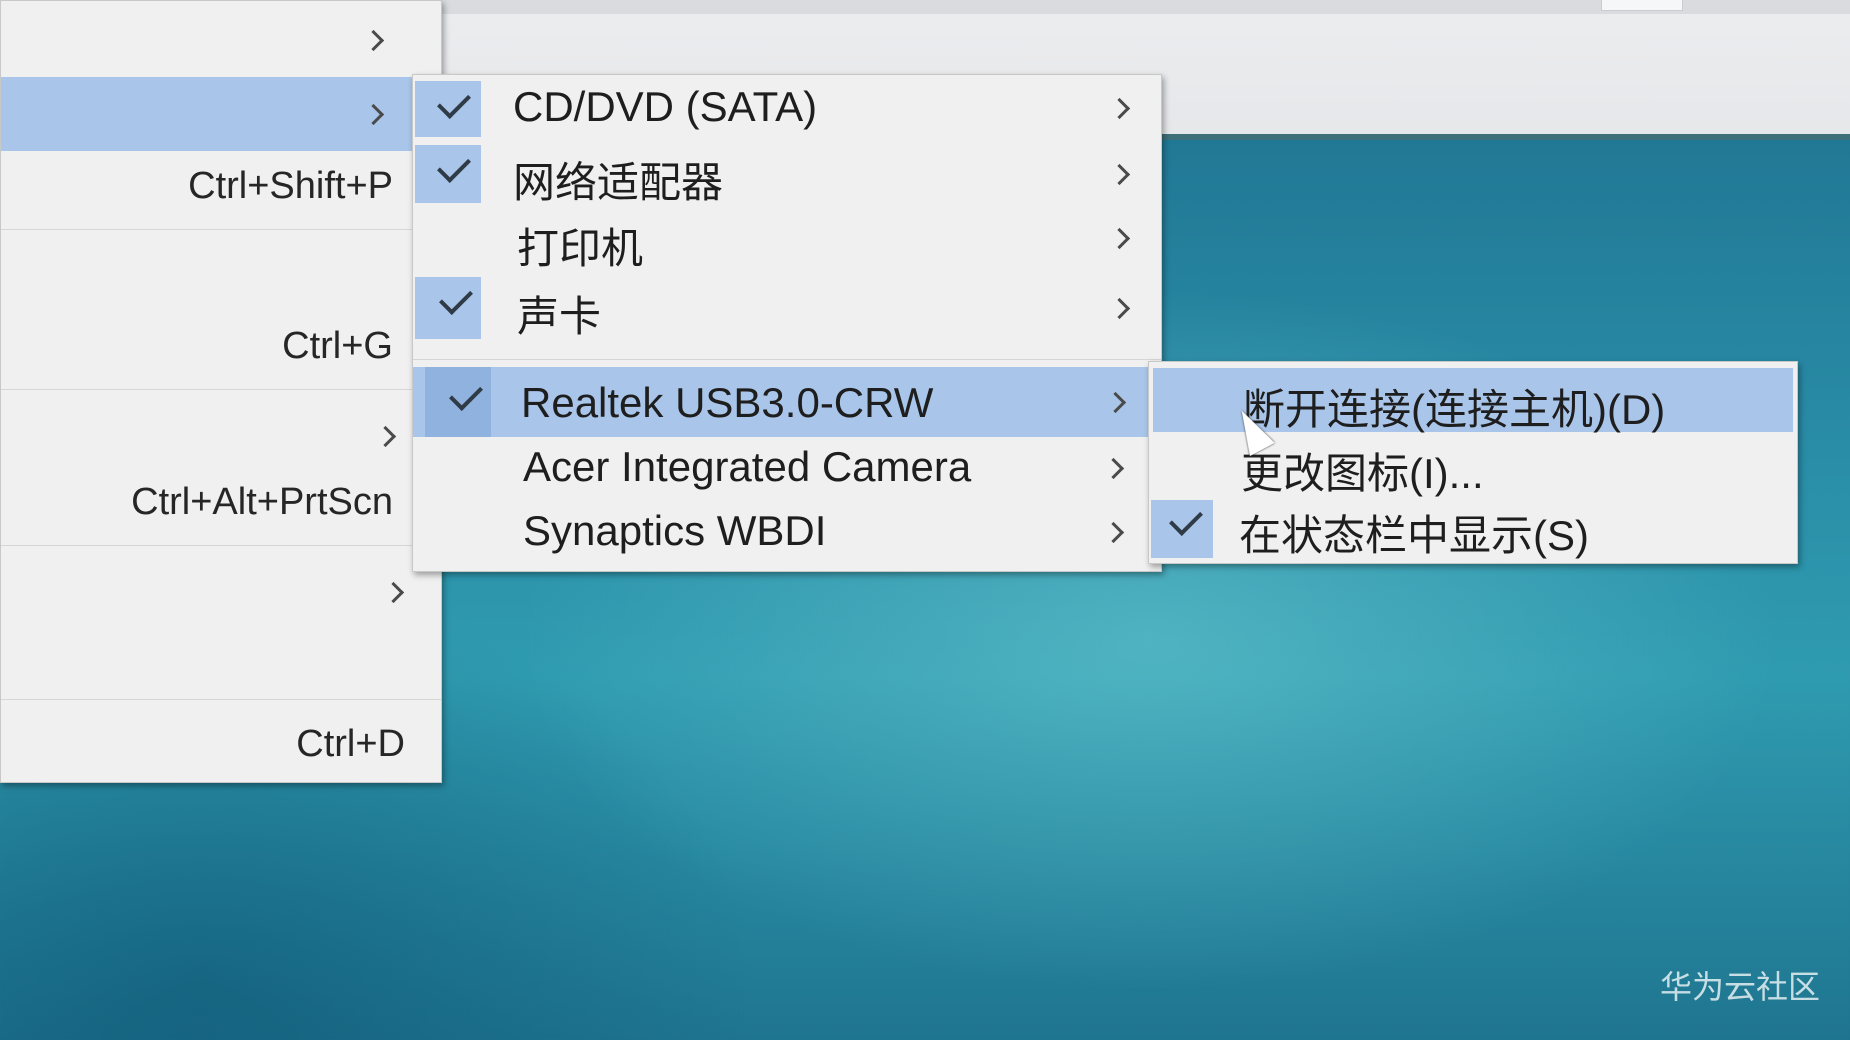 The height and width of the screenshot is (1040, 1850). Describe the element at coordinates (1739, 987) in the screenshot. I see `watermark-logo: 华为云社区` at that location.